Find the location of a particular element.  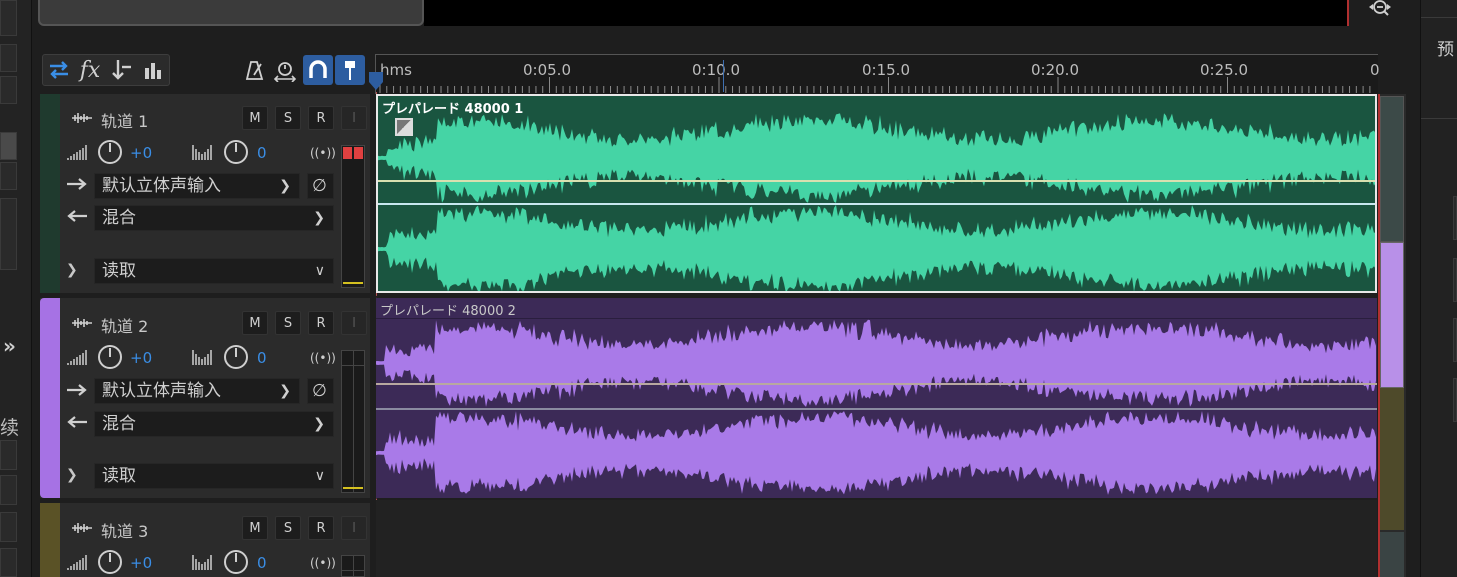

input-arrow-icon is located at coordinates (77, 390).